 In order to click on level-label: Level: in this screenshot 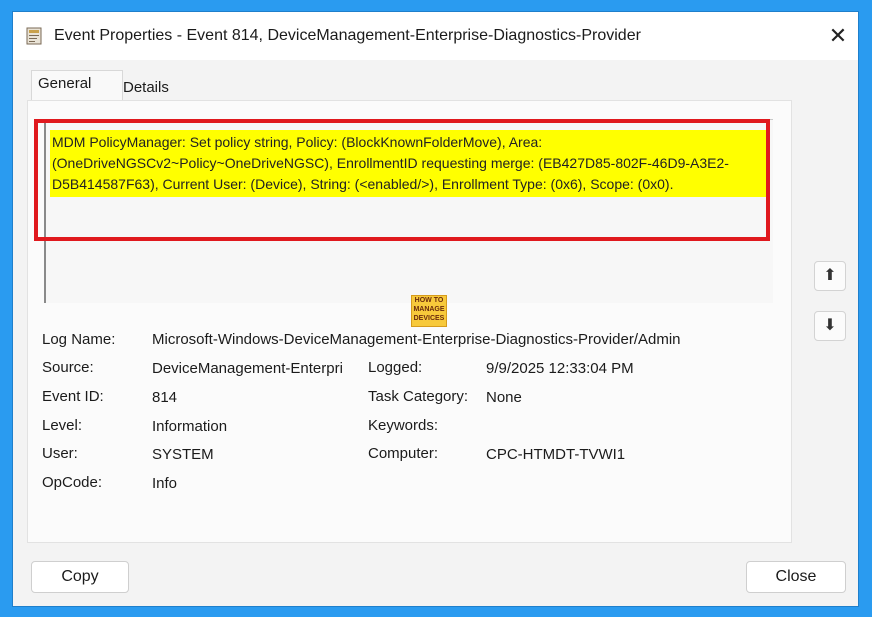, I will do `click(62, 425)`.